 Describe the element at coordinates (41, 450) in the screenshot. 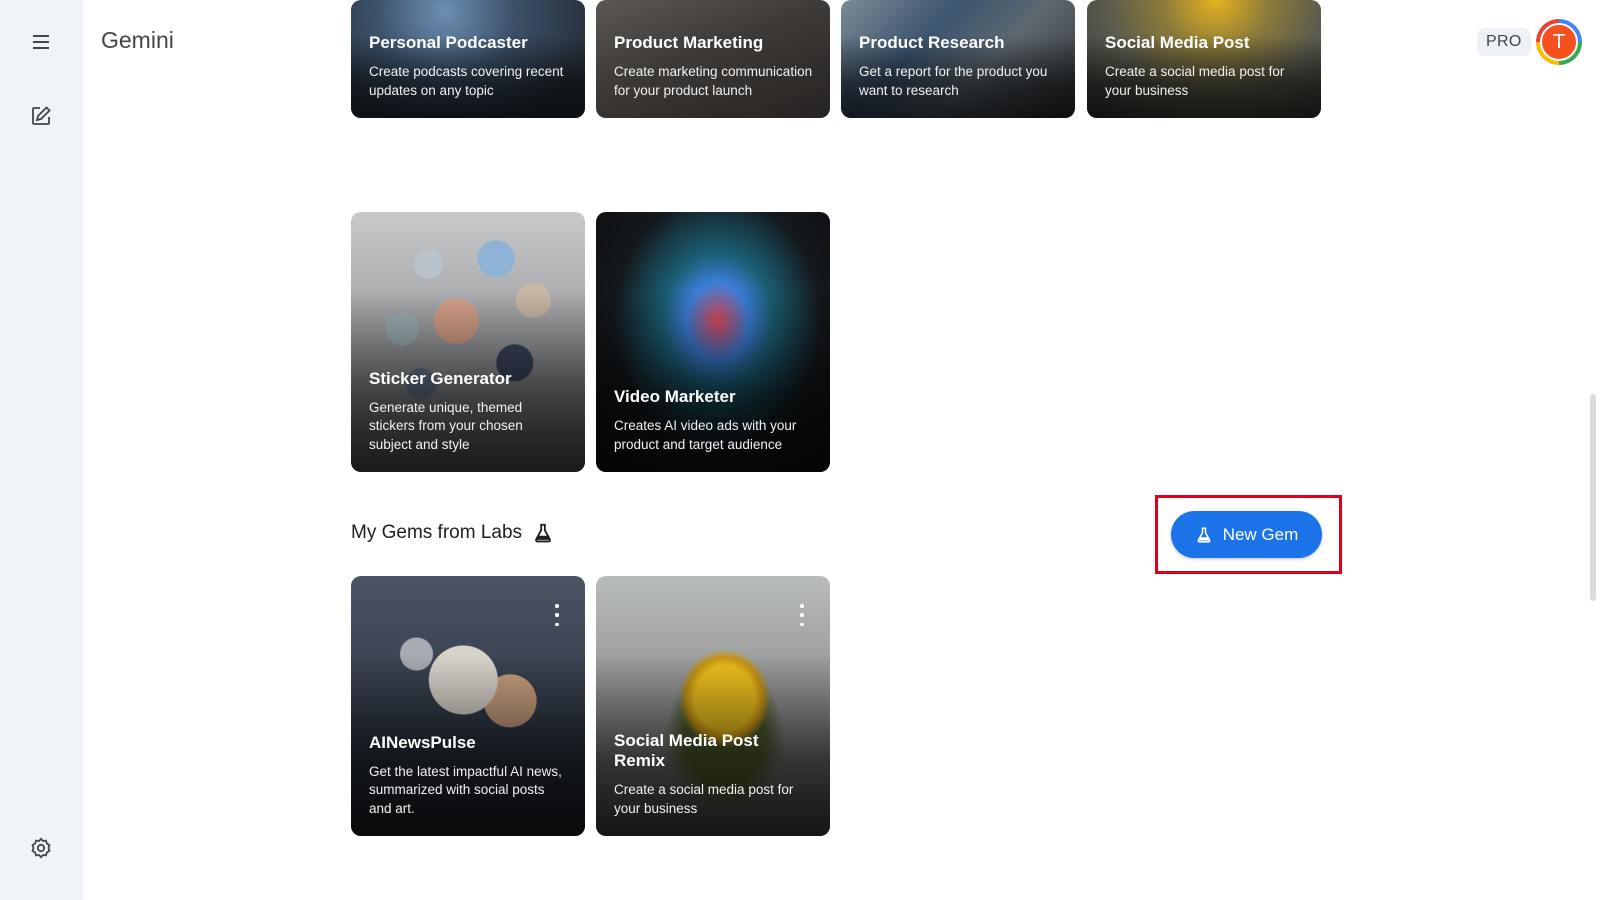

I see `side-rail` at that location.